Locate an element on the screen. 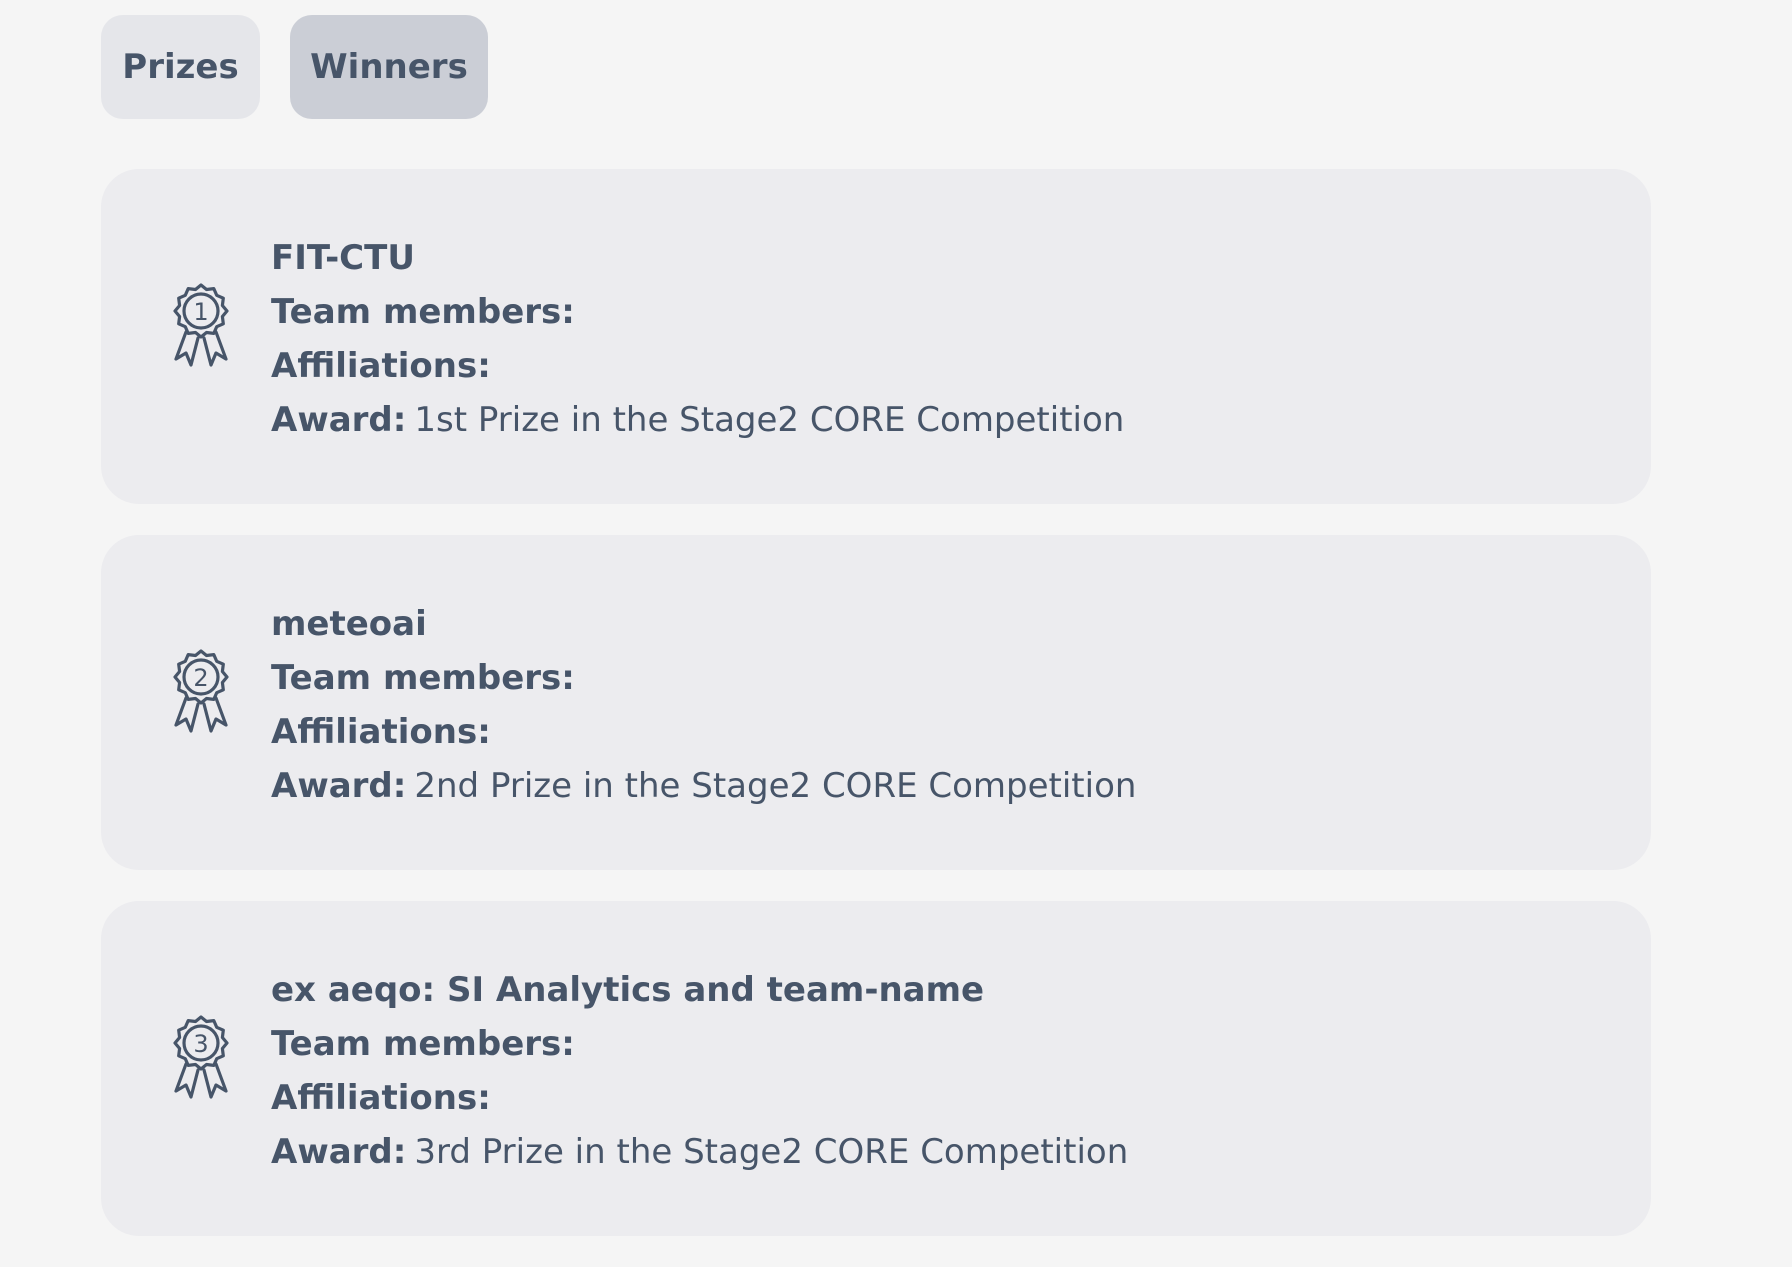 The height and width of the screenshot is (1267, 1792). medal-first-place-icon: 1 is located at coordinates (201, 337).